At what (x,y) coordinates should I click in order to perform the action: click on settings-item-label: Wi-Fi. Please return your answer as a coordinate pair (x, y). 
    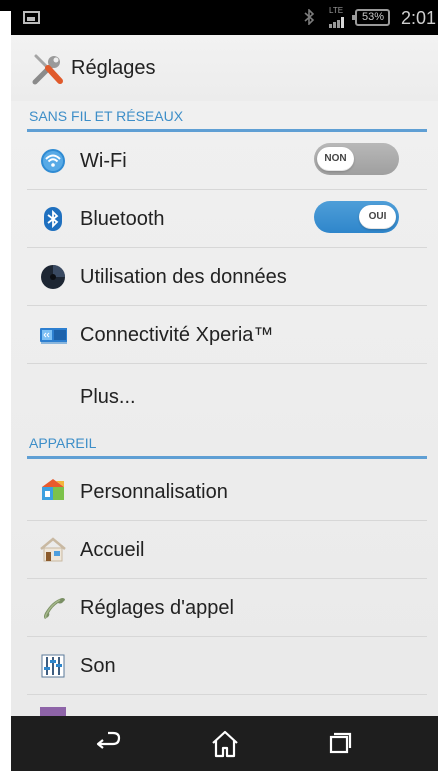
    Looking at the image, I should click on (103, 161).